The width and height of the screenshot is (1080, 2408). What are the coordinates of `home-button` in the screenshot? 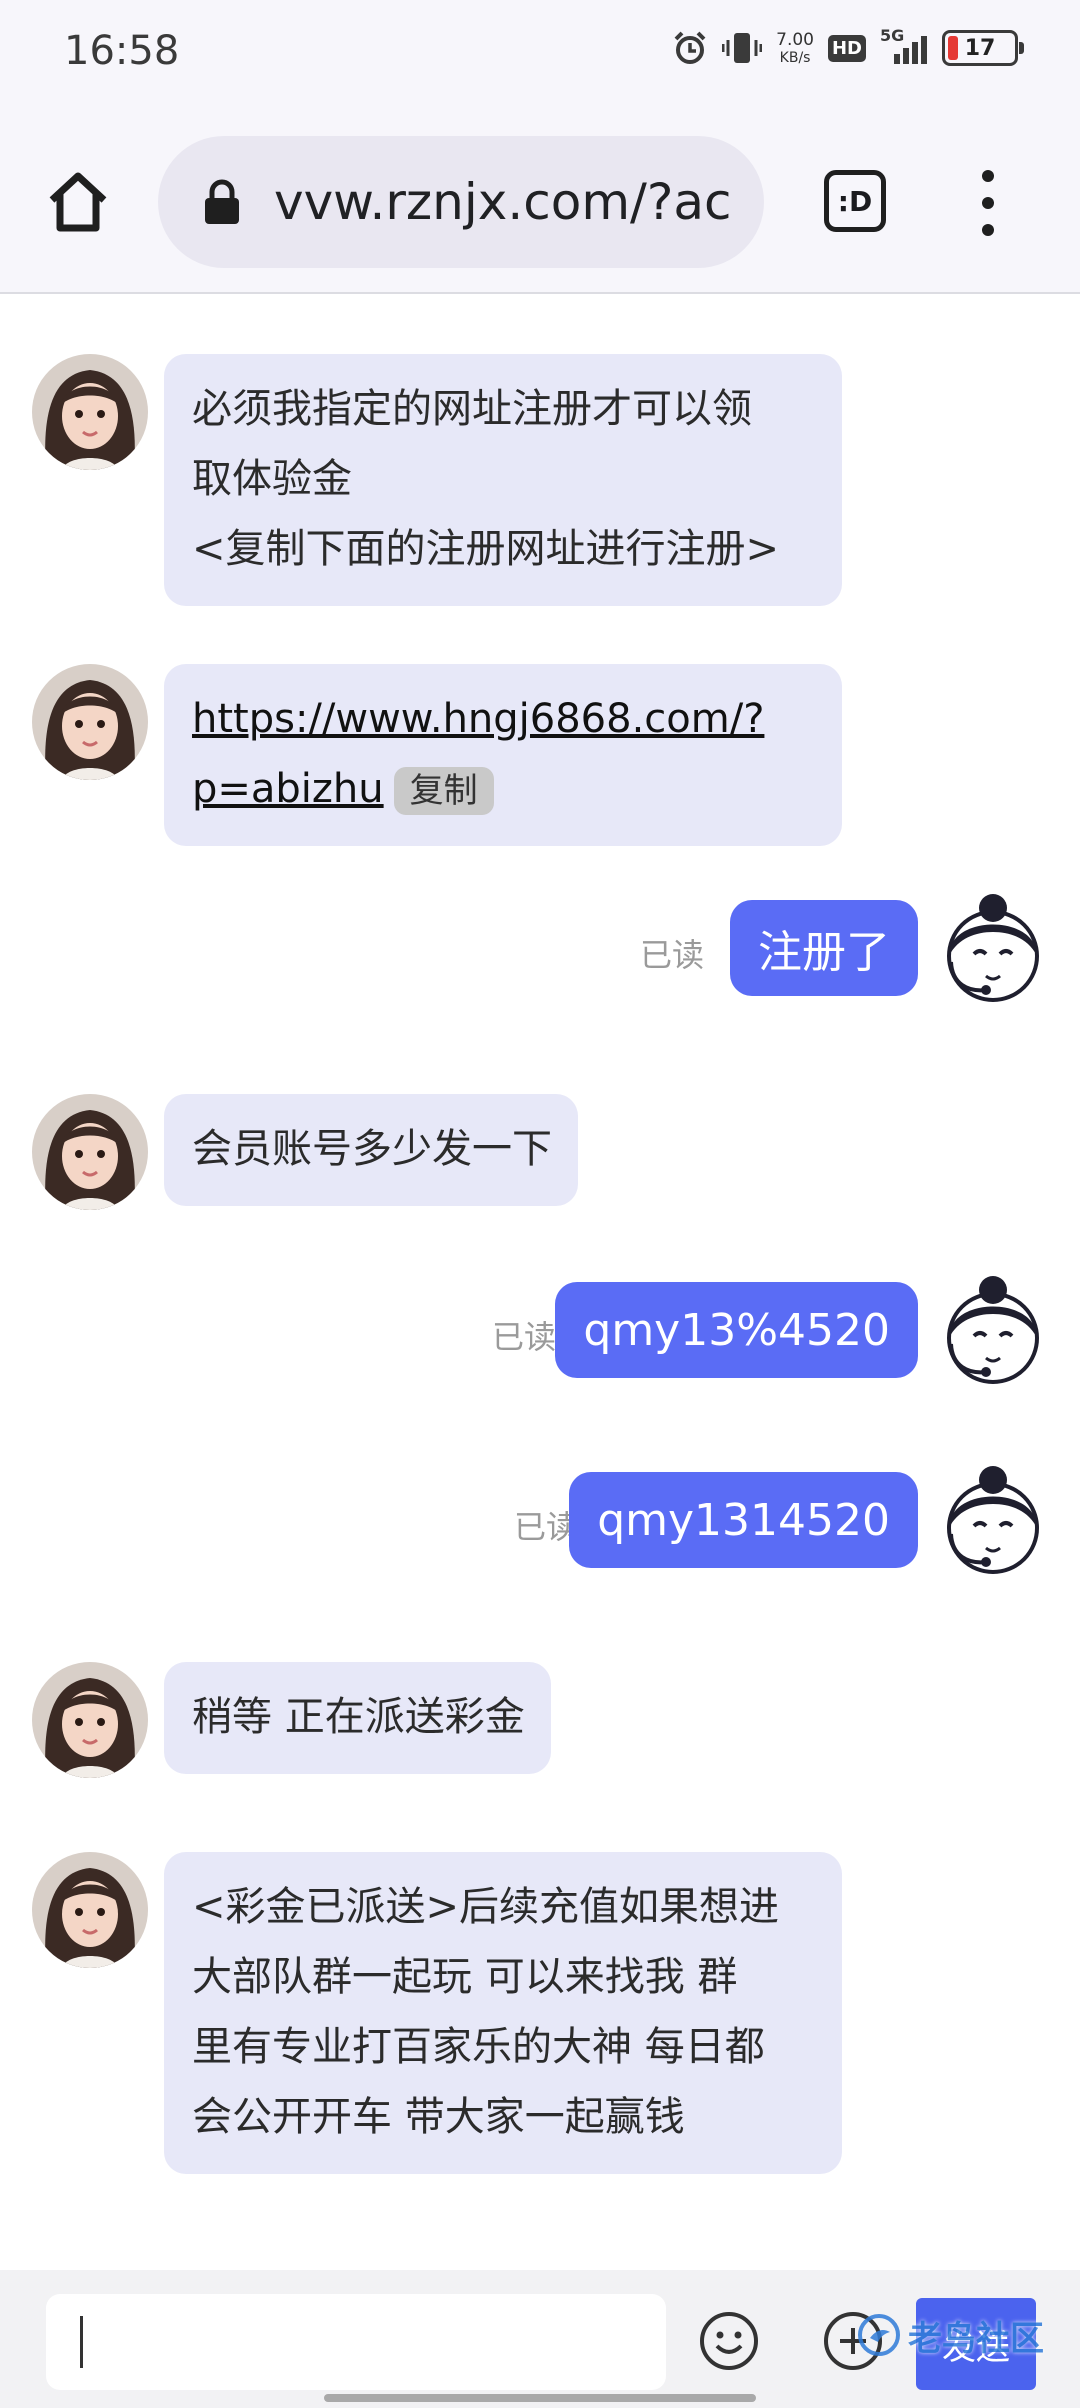 It's located at (78, 202).